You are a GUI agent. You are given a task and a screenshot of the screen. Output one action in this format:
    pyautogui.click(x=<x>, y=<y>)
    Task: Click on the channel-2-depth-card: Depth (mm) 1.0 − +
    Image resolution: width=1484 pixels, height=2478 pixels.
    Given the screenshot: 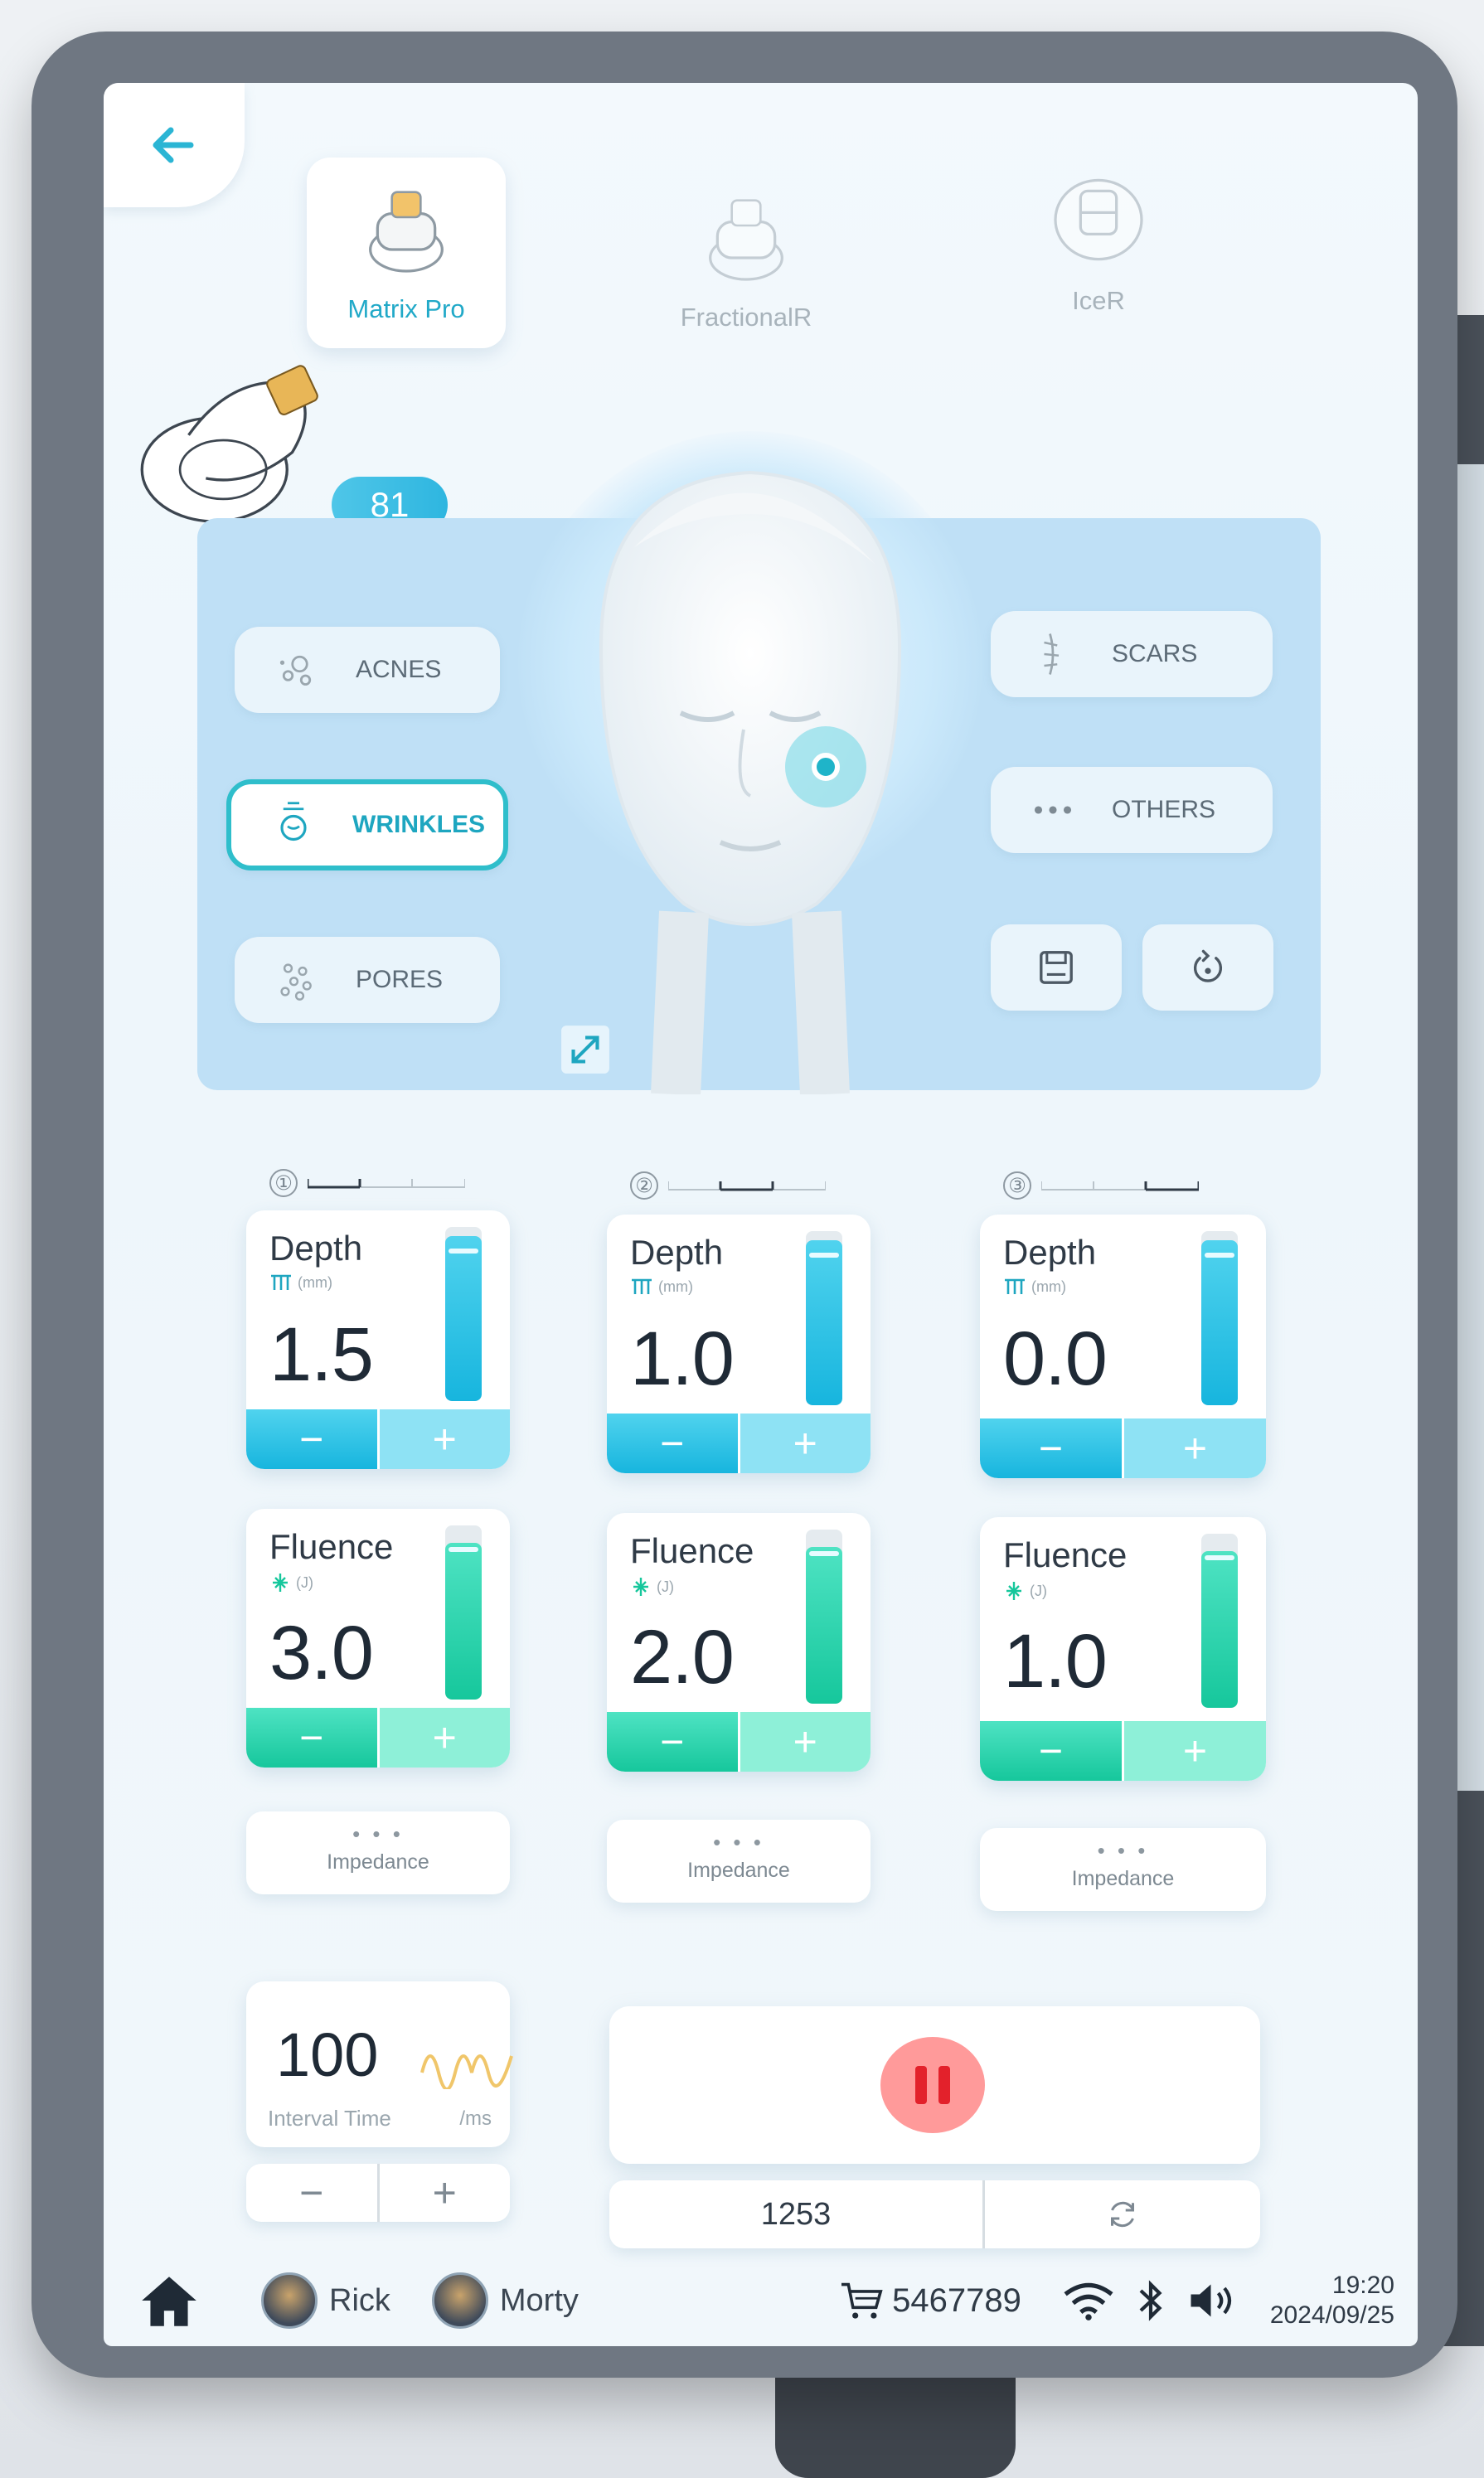 What is the action you would take?
    pyautogui.click(x=739, y=1344)
    